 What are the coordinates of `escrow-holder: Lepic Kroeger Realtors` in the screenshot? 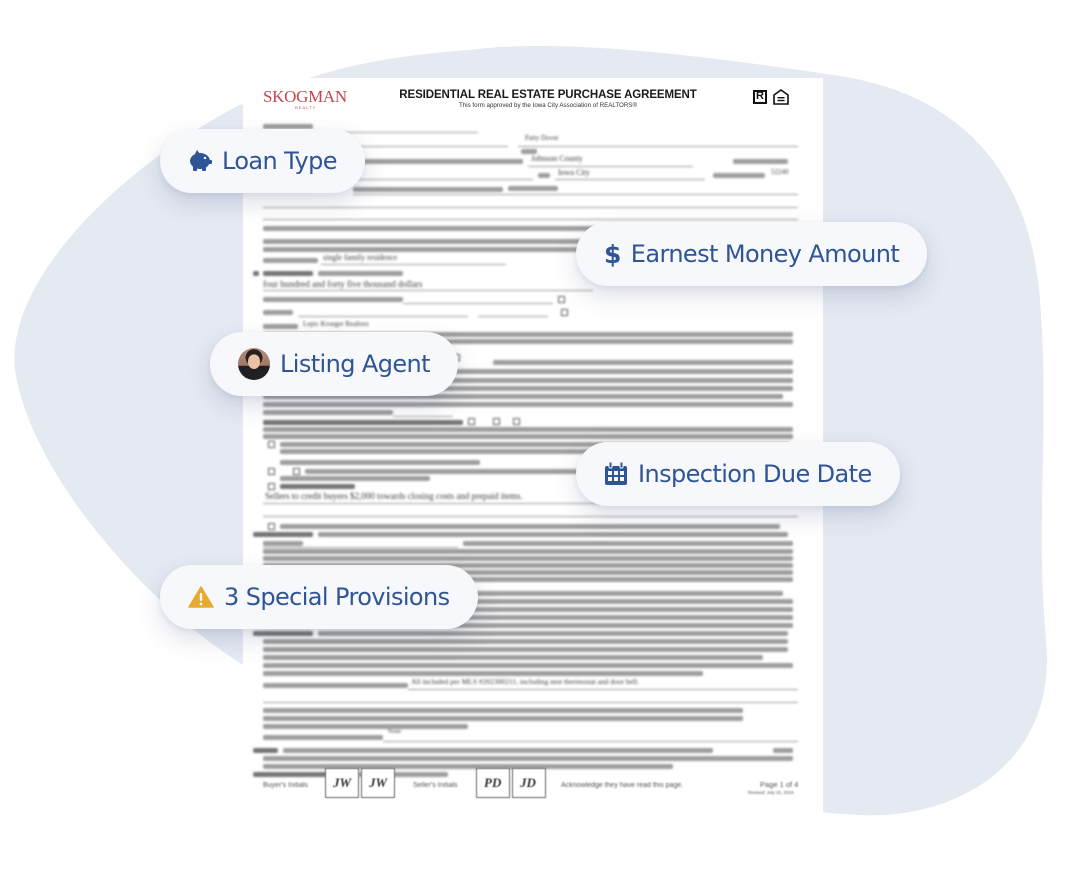 It's located at (336, 324).